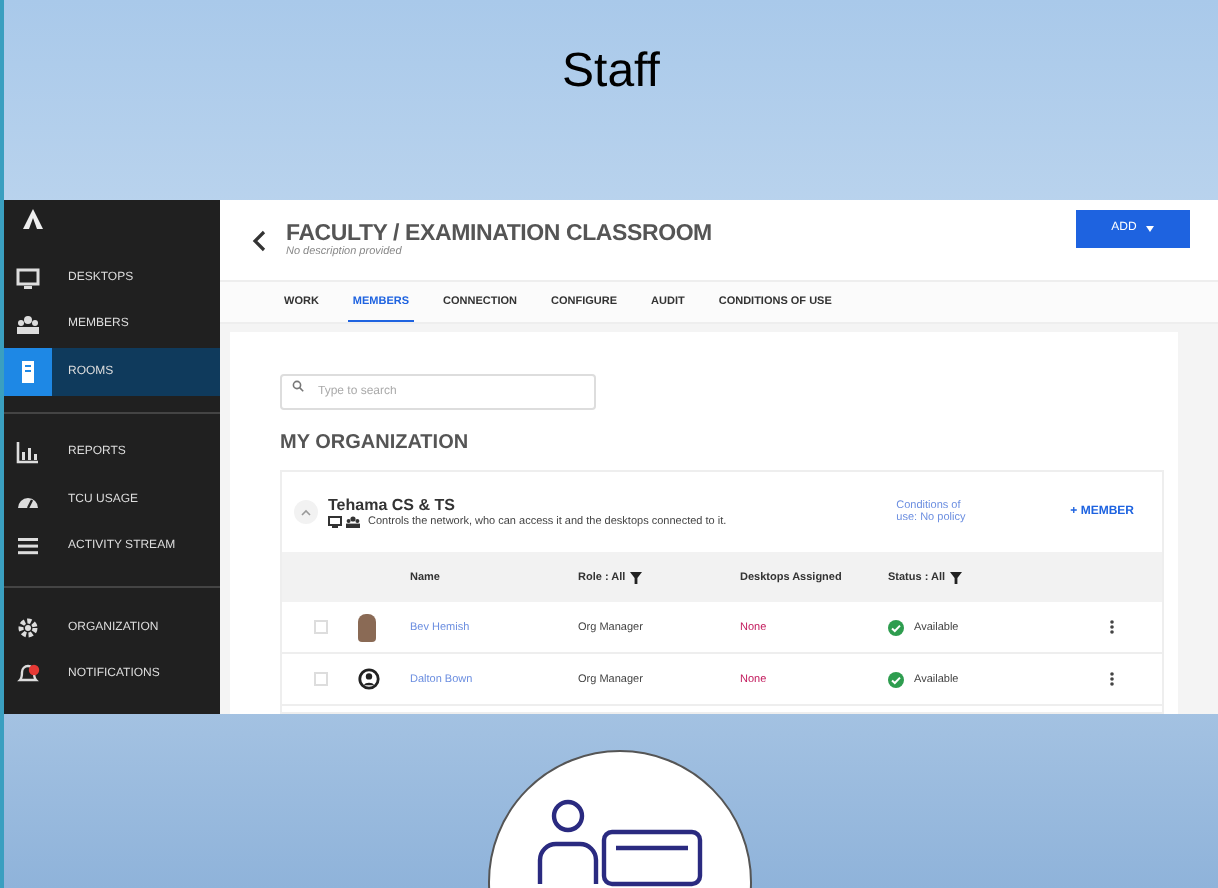 The height and width of the screenshot is (888, 1218). I want to click on section-title: MY ORGANIZATION, so click(375, 443).